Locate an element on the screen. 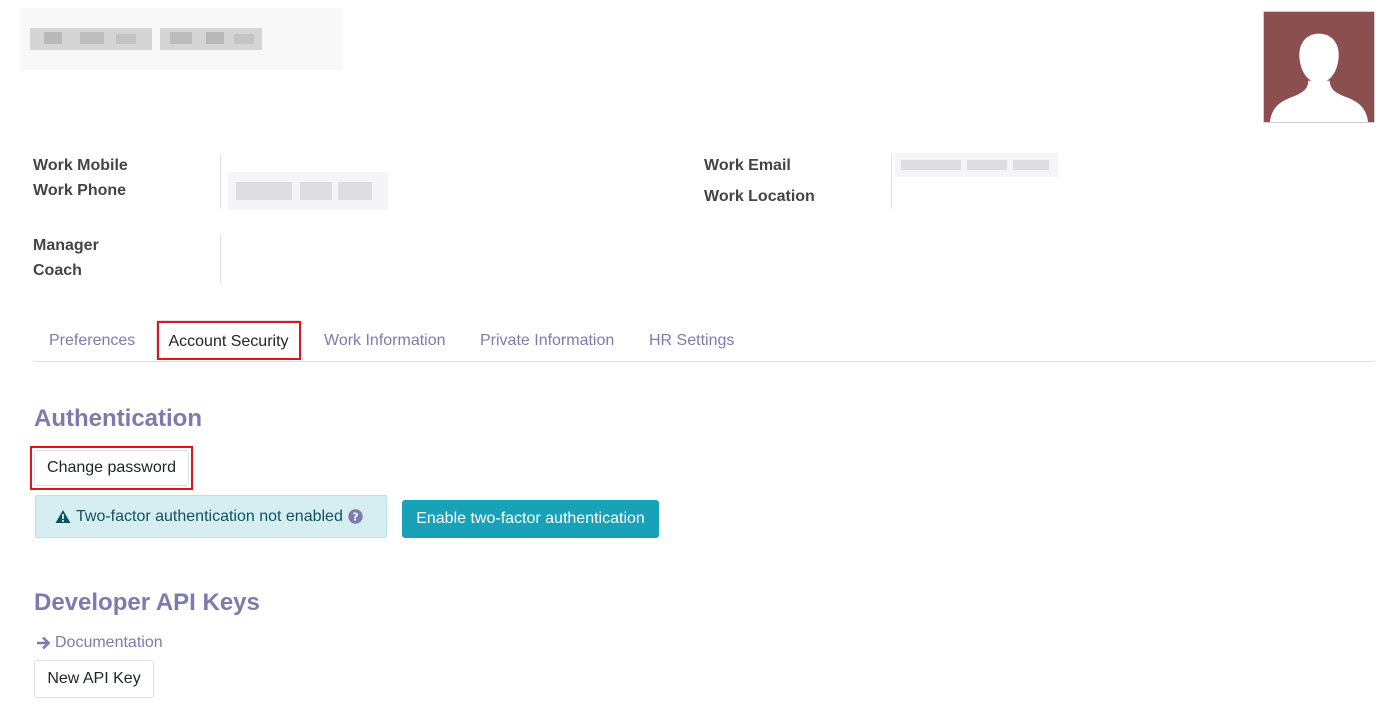 Image resolution: width=1395 pixels, height=718 pixels. authentication-heading: Authentication is located at coordinates (118, 418).